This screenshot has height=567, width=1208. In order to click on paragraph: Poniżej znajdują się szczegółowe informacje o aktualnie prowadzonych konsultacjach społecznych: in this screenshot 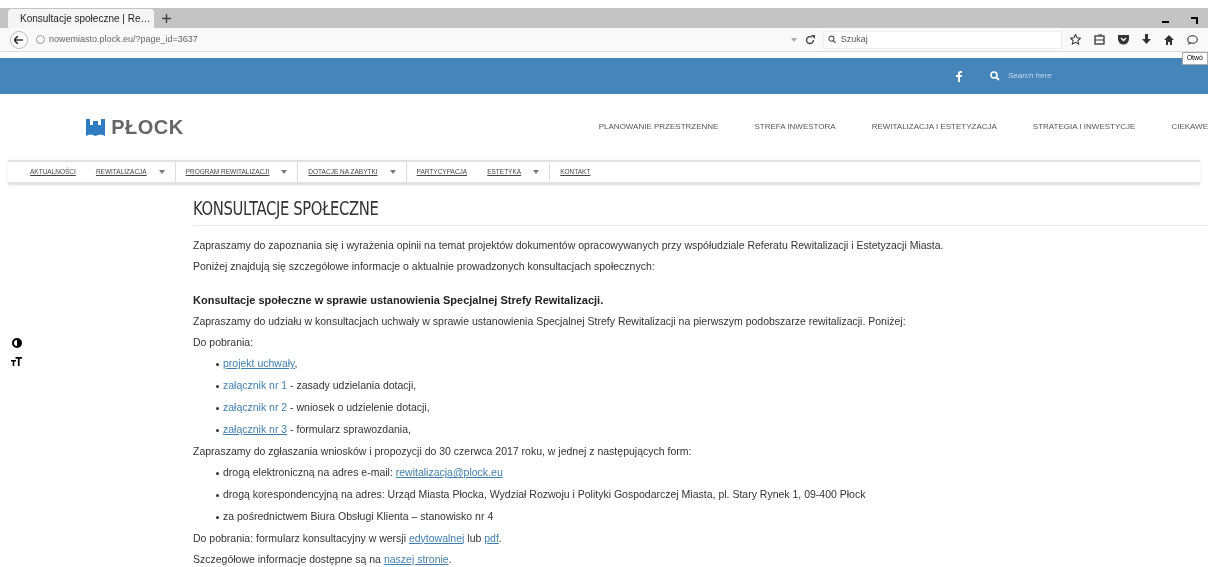, I will do `click(424, 266)`.